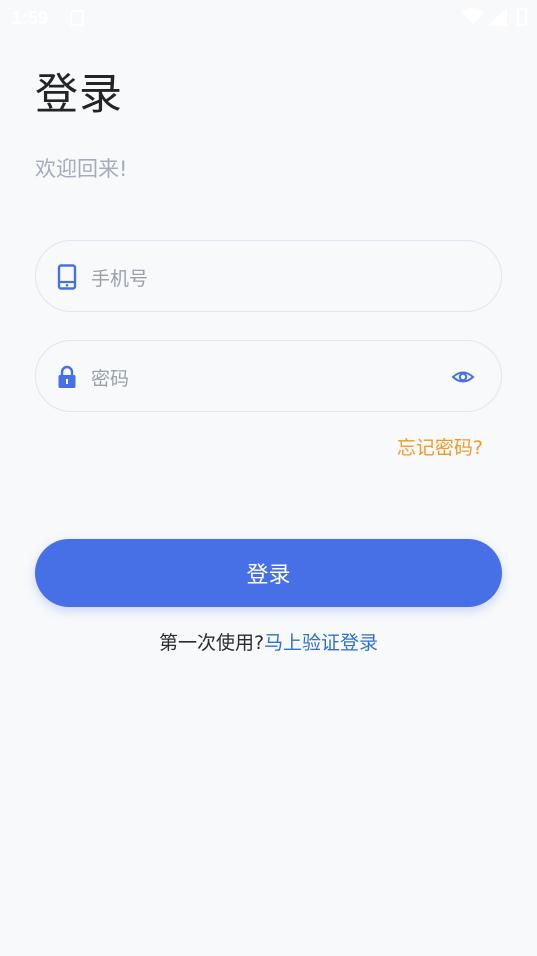  What do you see at coordinates (268, 18) in the screenshot?
I see `status-bar: 1:59` at bounding box center [268, 18].